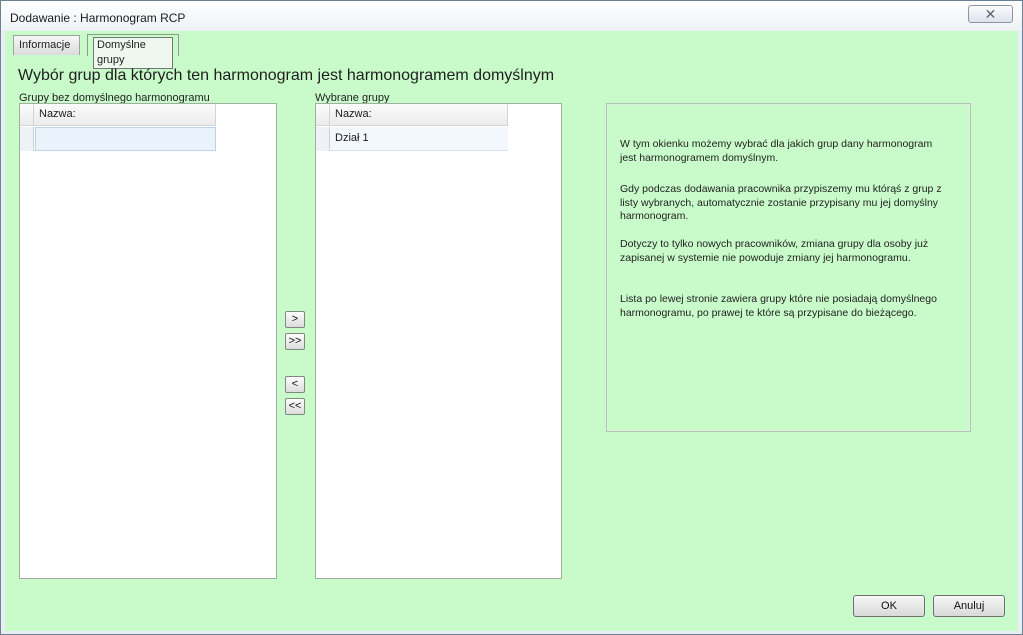  What do you see at coordinates (125, 139) in the screenshot?
I see `row-cell-nazwa` at bounding box center [125, 139].